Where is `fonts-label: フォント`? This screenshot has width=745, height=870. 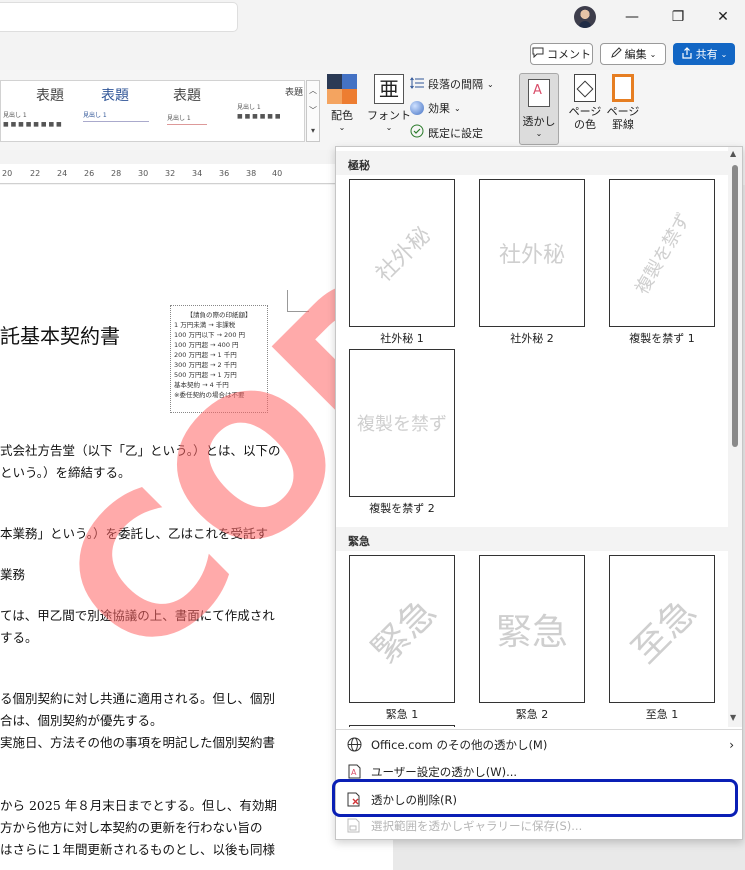 fonts-label: フォント is located at coordinates (389, 115).